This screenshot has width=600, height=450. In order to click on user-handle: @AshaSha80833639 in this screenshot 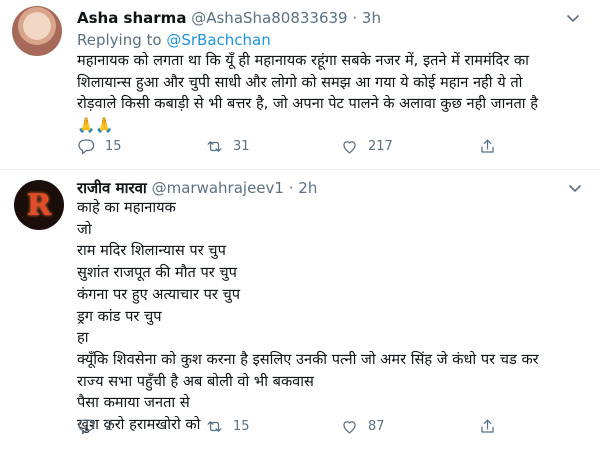, I will do `click(269, 18)`.